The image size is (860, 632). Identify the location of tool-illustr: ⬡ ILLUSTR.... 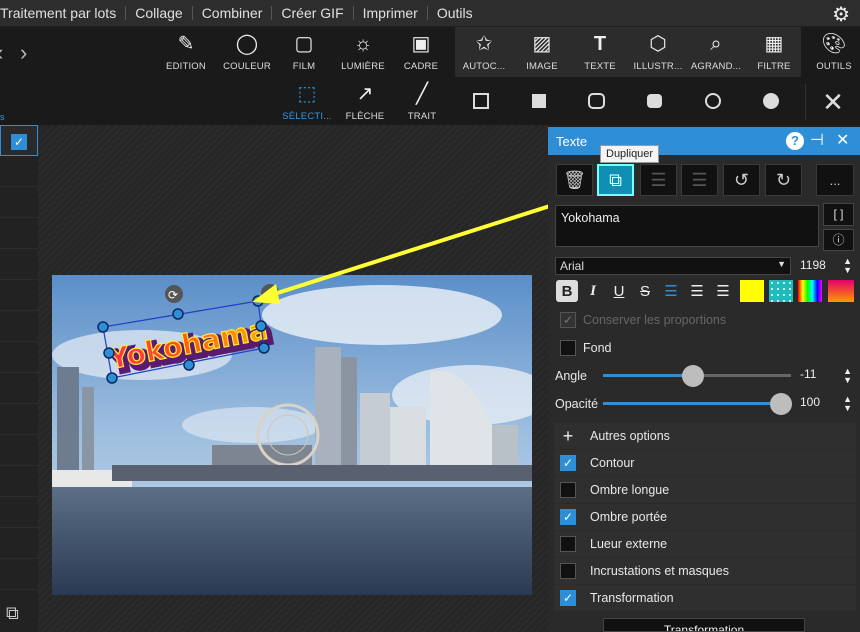
(658, 52).